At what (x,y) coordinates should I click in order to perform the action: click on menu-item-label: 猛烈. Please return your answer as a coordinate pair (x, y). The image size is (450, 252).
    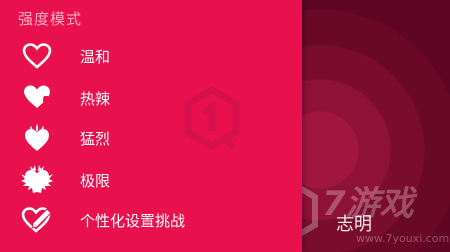
    Looking at the image, I should click on (95, 138).